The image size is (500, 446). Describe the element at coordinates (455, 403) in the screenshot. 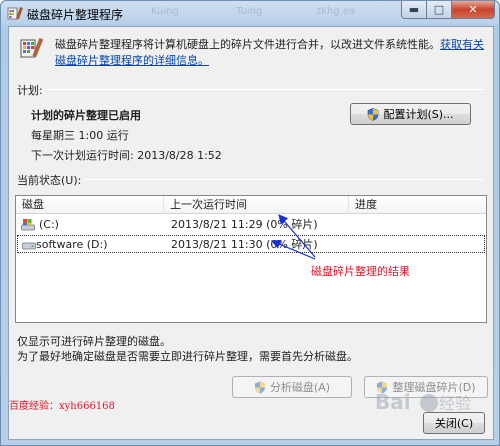

I see `svg-text: 经验` at that location.